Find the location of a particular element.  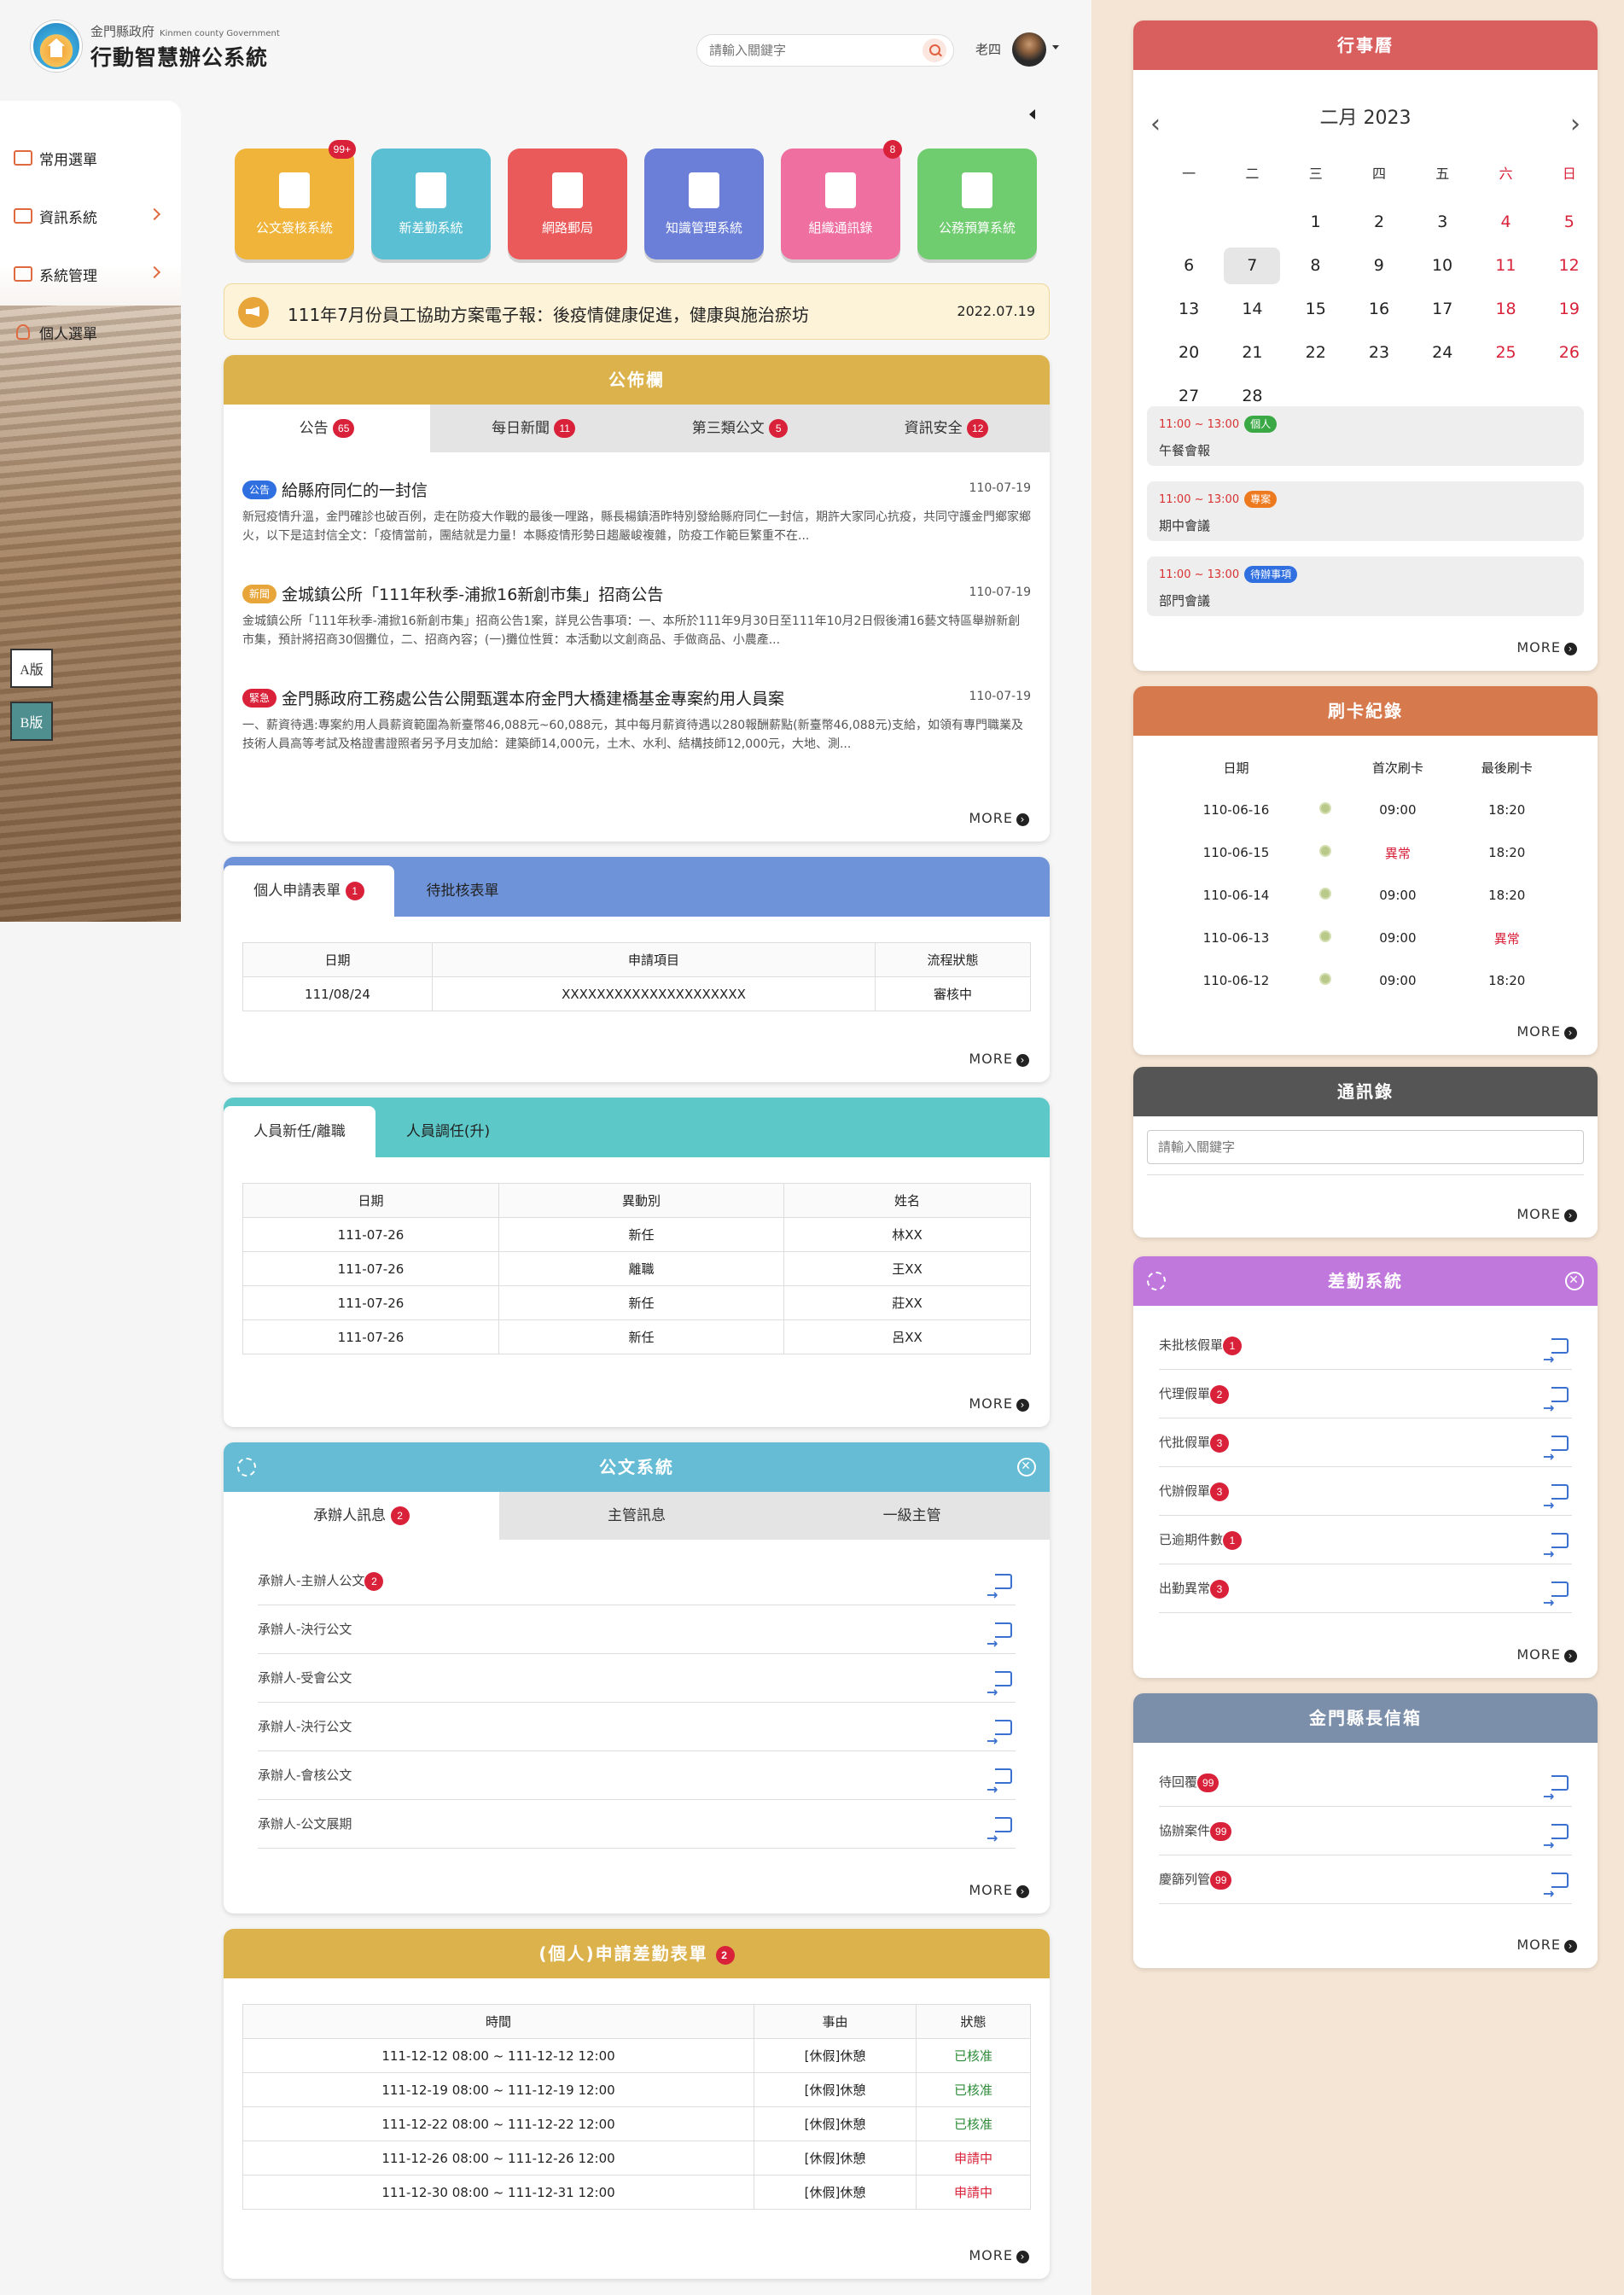

leave-more-link: MORE is located at coordinates (999, 2255).